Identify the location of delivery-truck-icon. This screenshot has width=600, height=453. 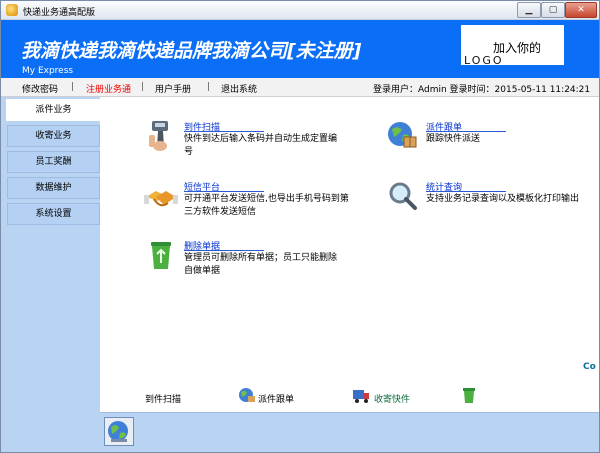
(361, 395).